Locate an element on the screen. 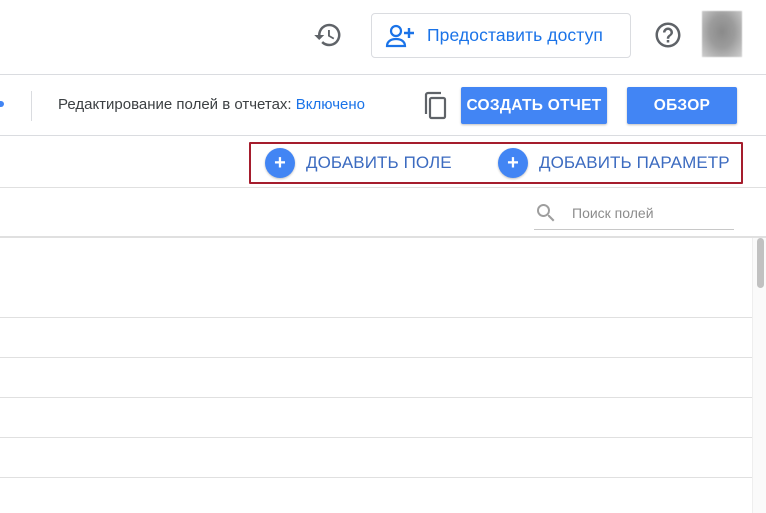  add-parameter-button: + ДОБАВИТЬ ПАРАМЕТР is located at coordinates (614, 163).